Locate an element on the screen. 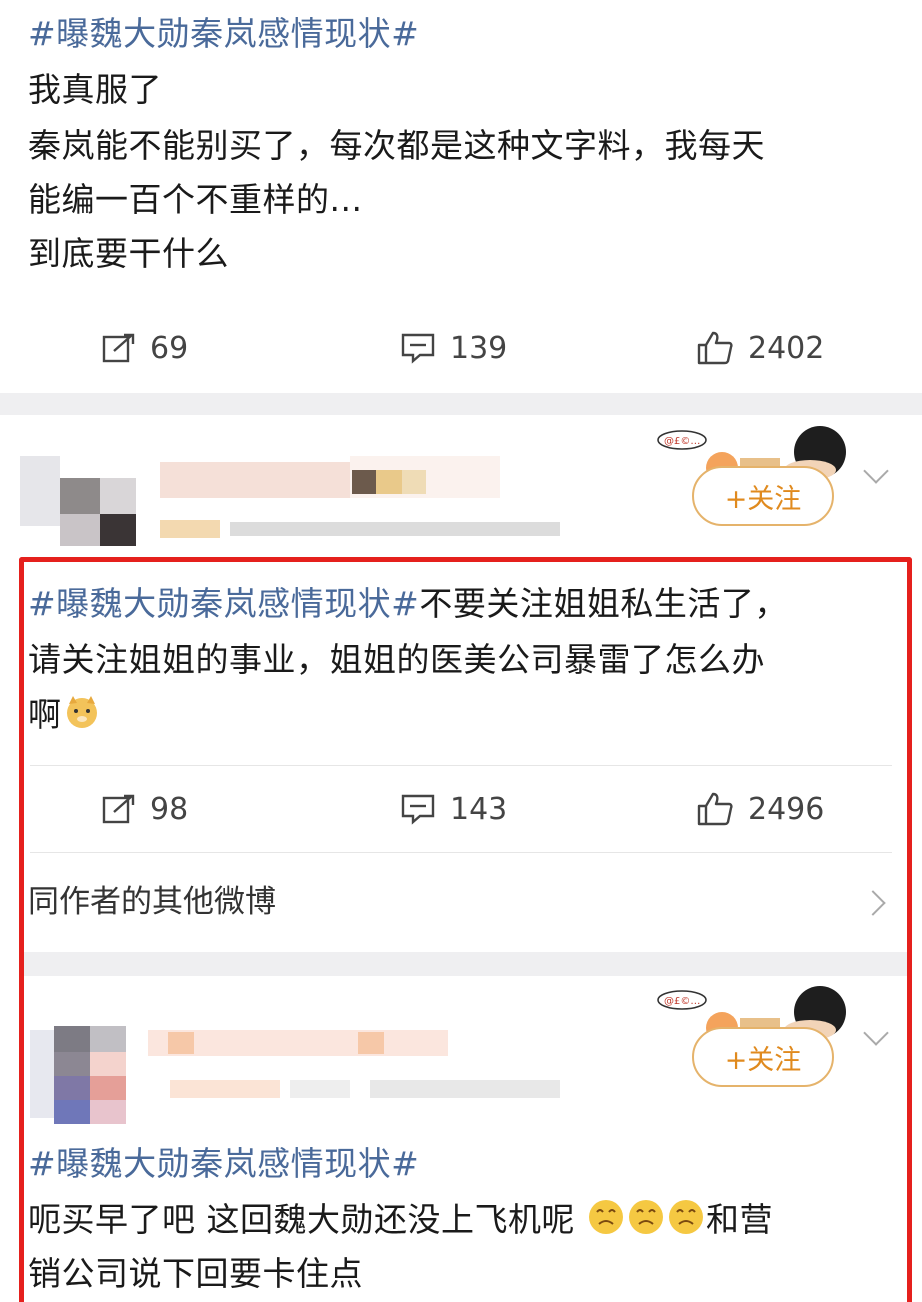 Image resolution: width=922 pixels, height=1302 pixels. post1-text-line: 到底要干什么 is located at coordinates (128, 253).